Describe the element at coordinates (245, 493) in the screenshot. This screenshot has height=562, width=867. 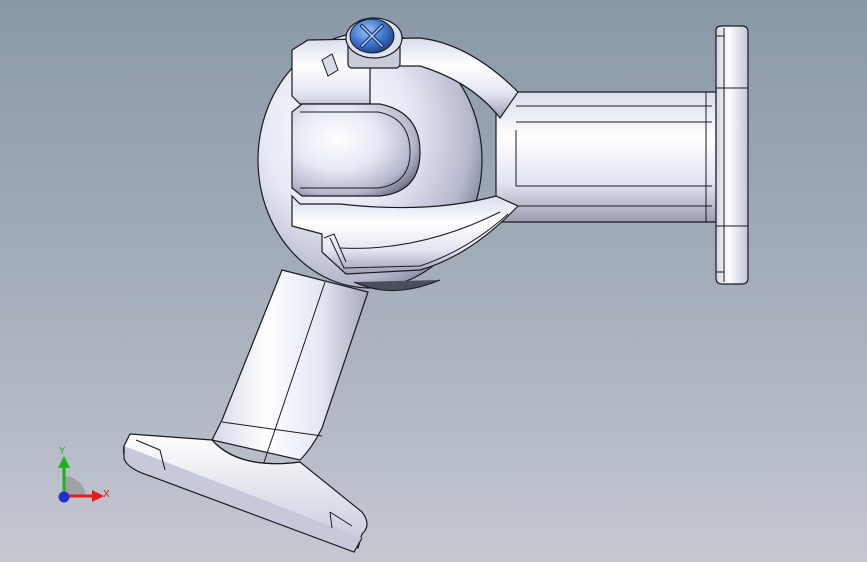
I see `bottom-flange` at that location.